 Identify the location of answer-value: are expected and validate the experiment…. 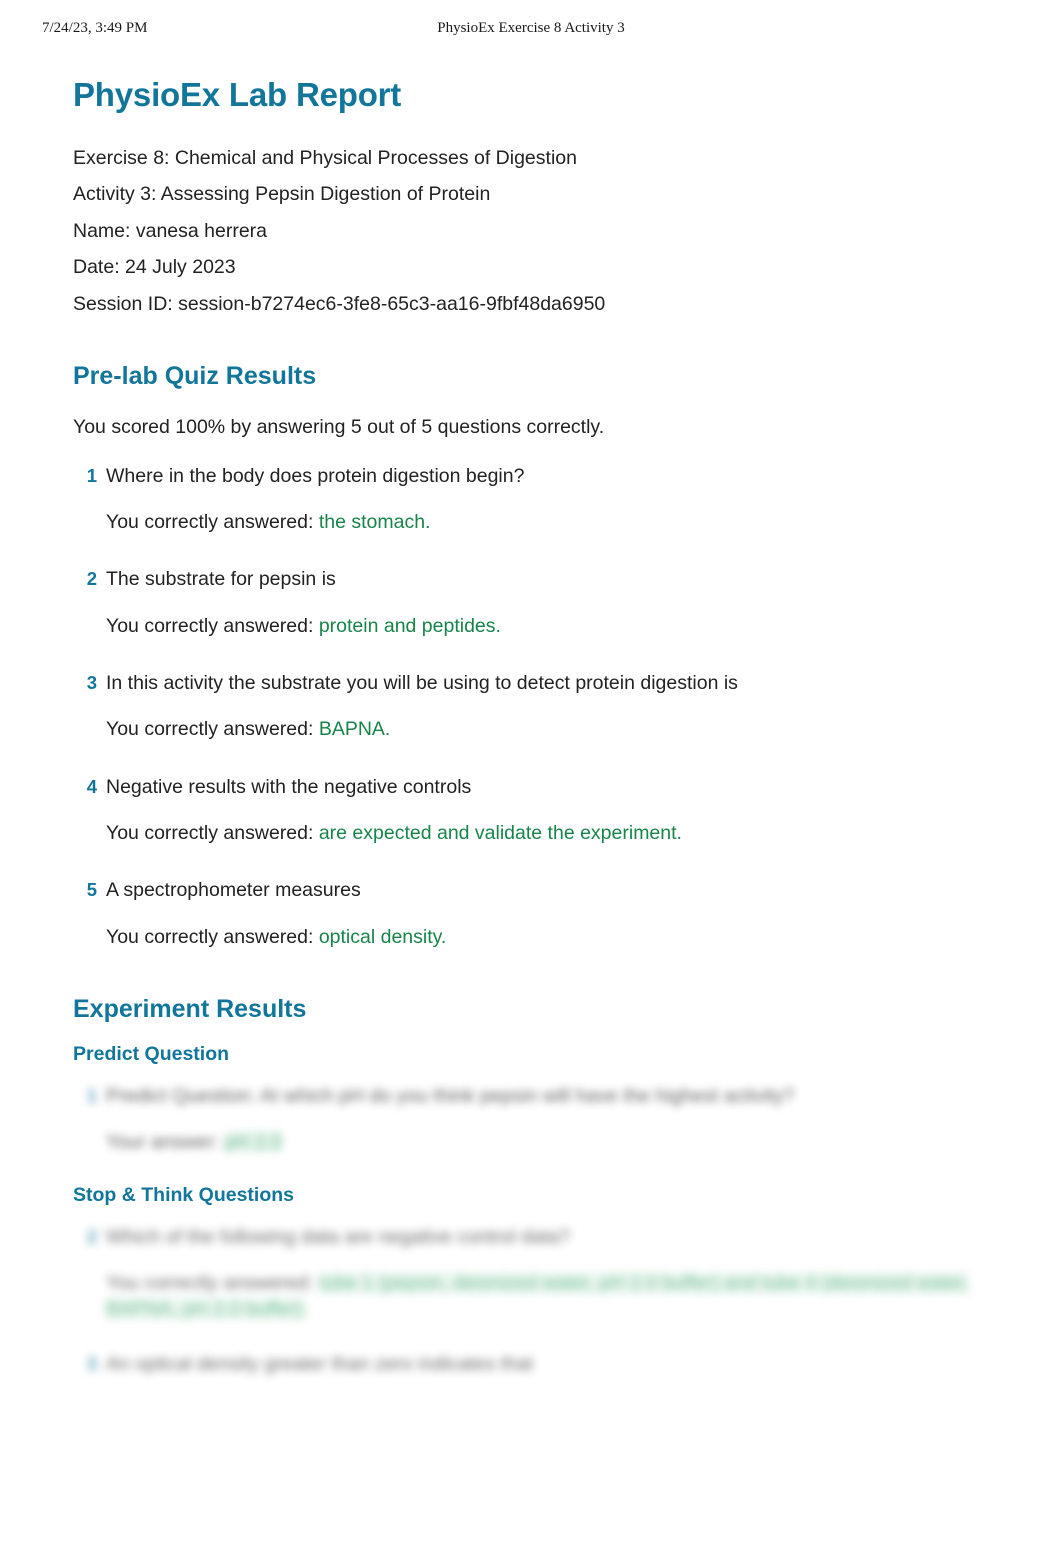
(500, 832).